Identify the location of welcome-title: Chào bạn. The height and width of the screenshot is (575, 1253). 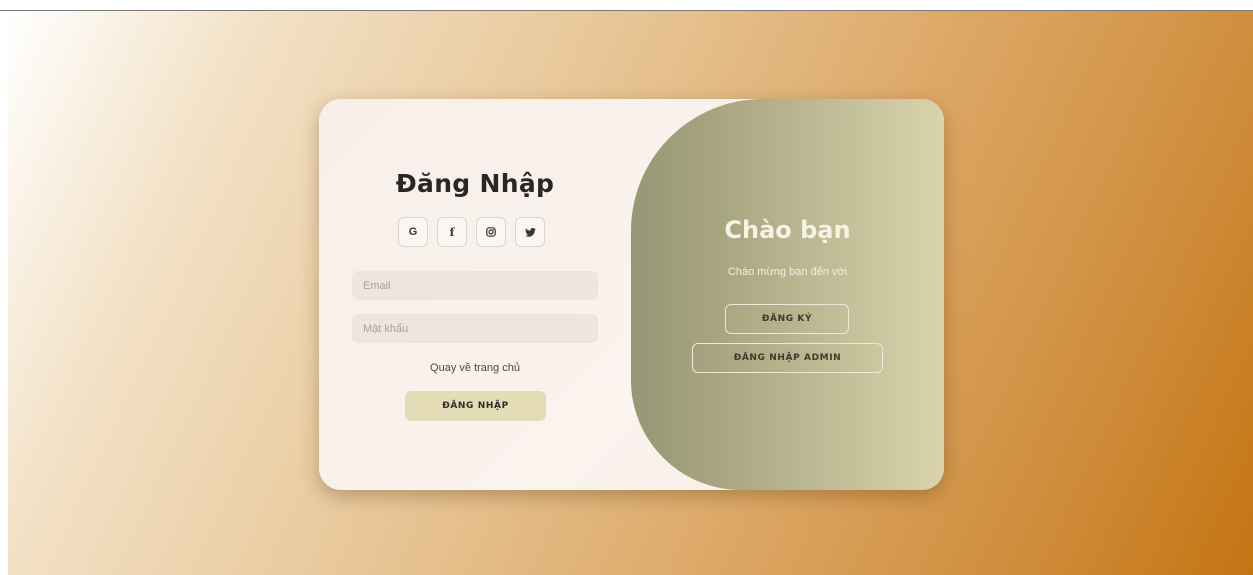
(787, 230).